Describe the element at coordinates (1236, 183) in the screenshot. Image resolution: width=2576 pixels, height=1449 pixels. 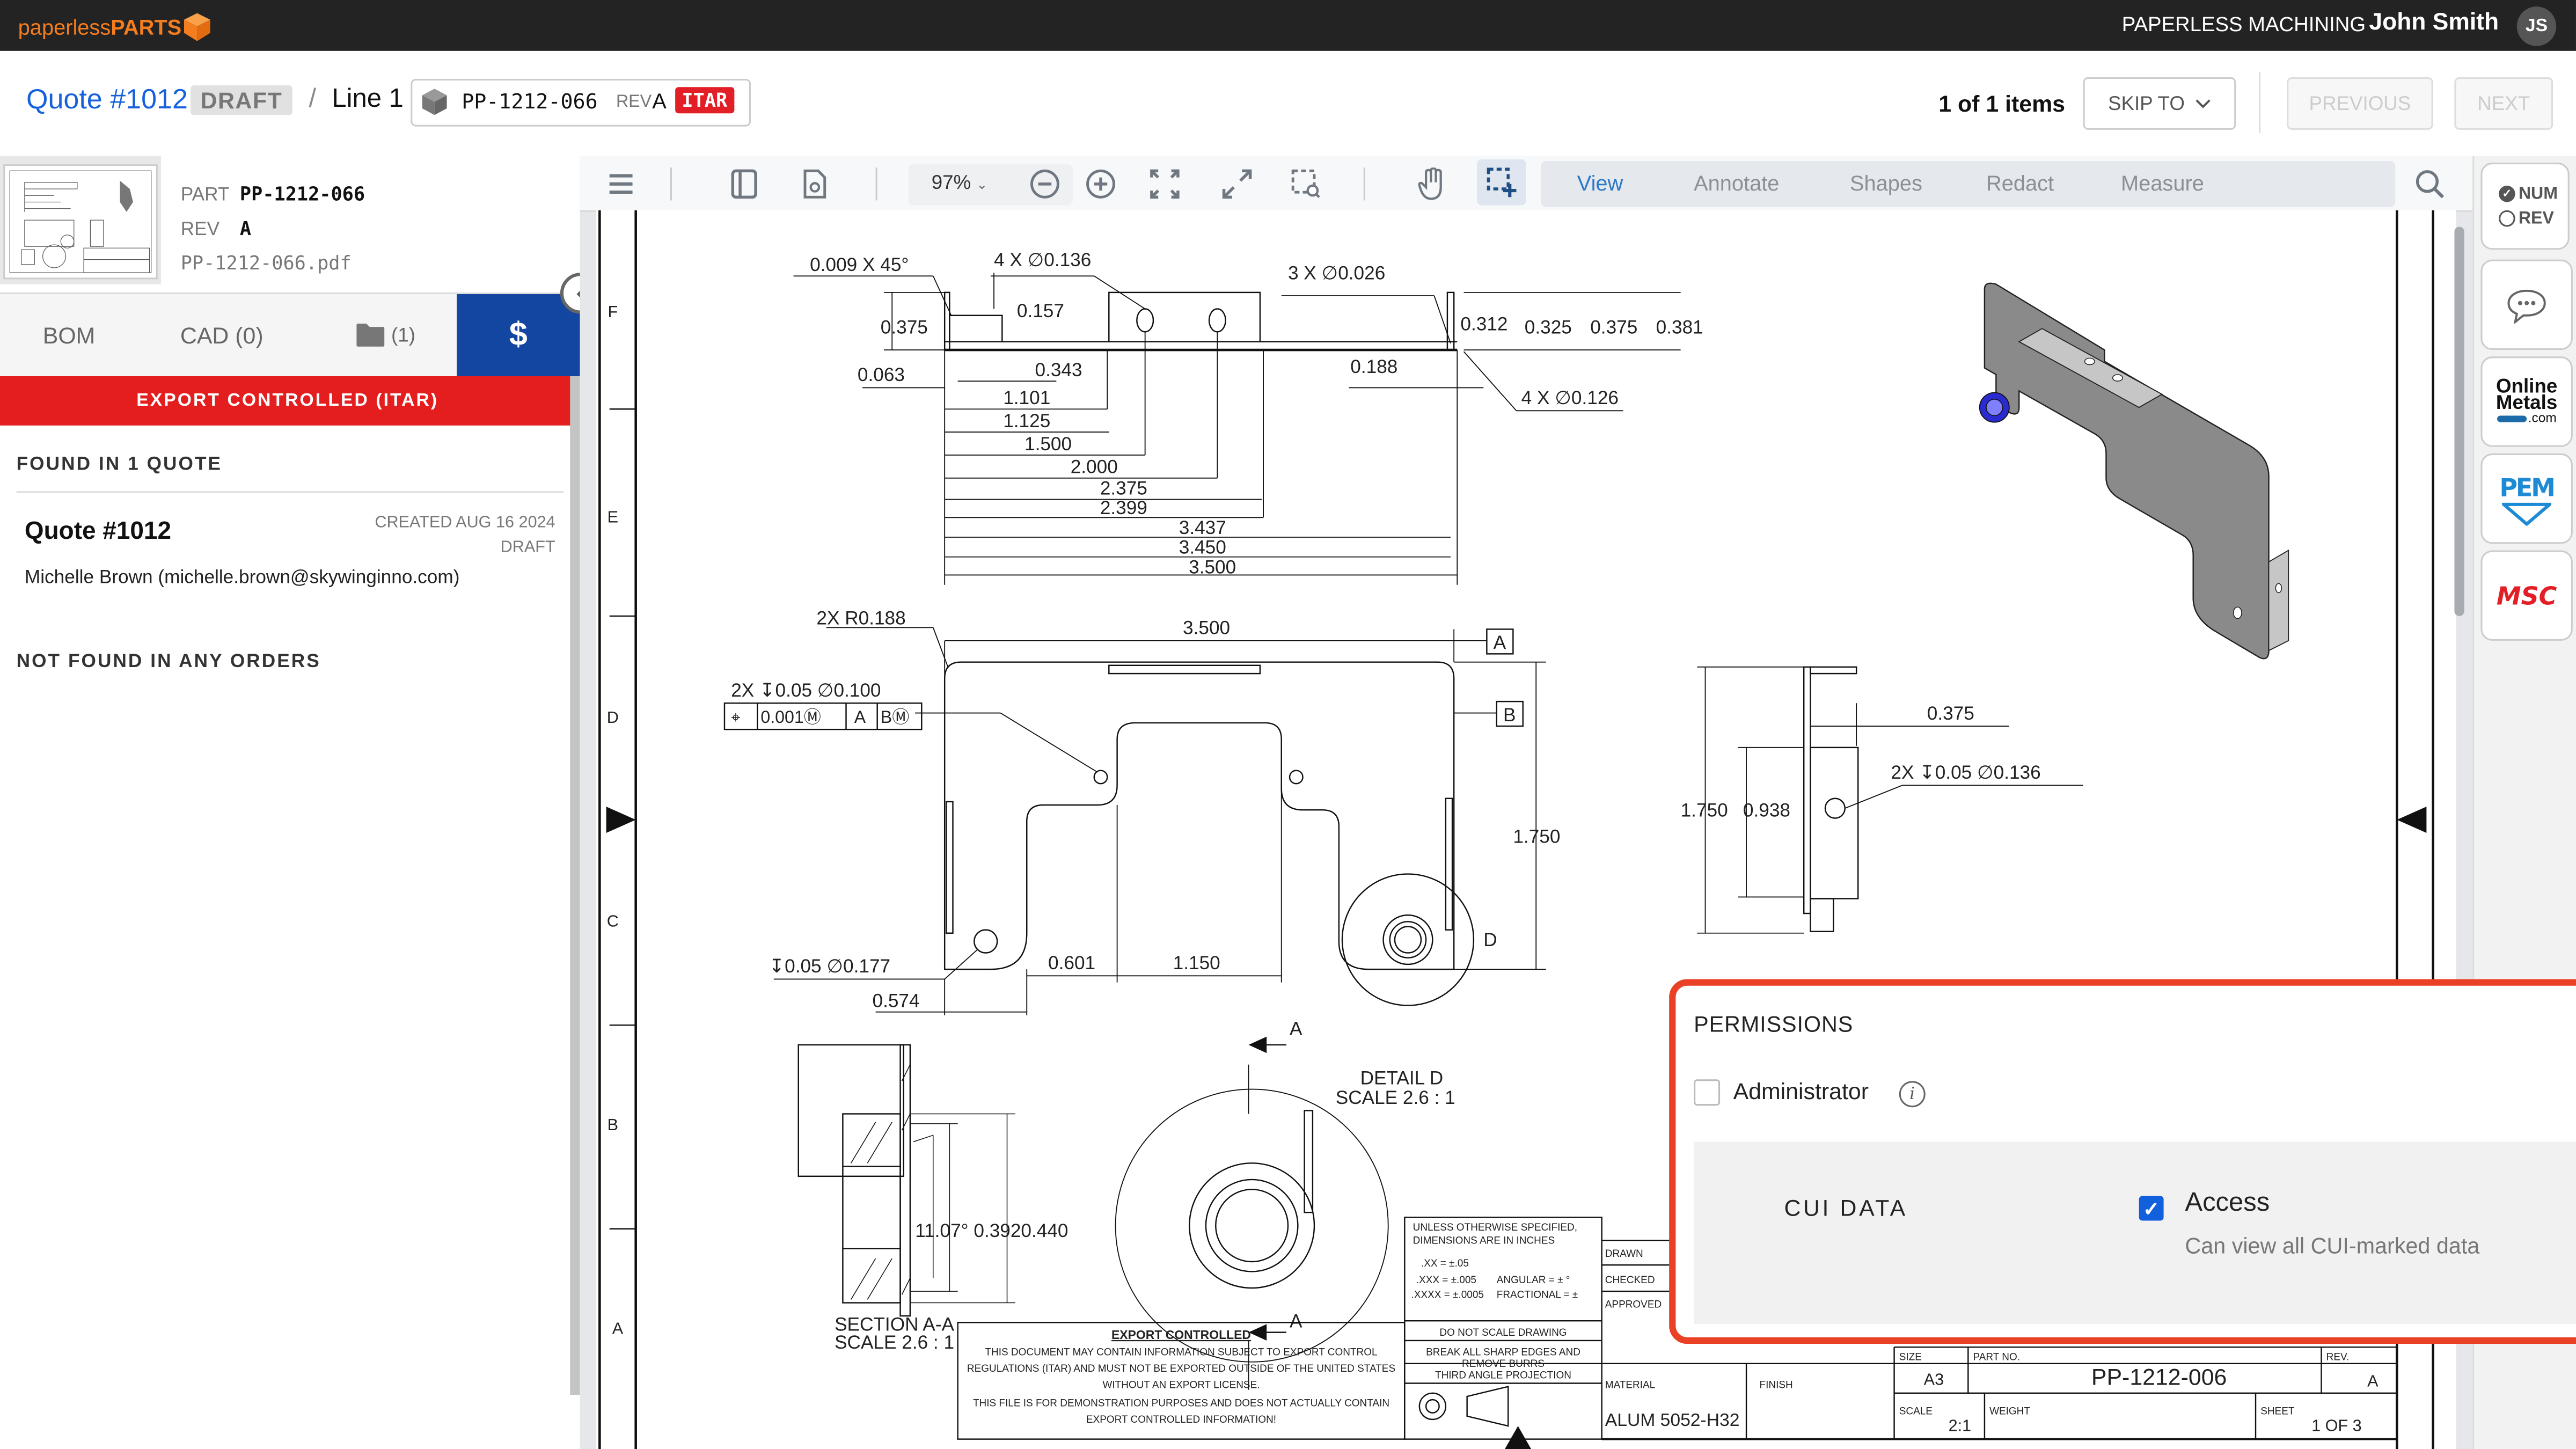
I see `fullscreen-icon` at that location.